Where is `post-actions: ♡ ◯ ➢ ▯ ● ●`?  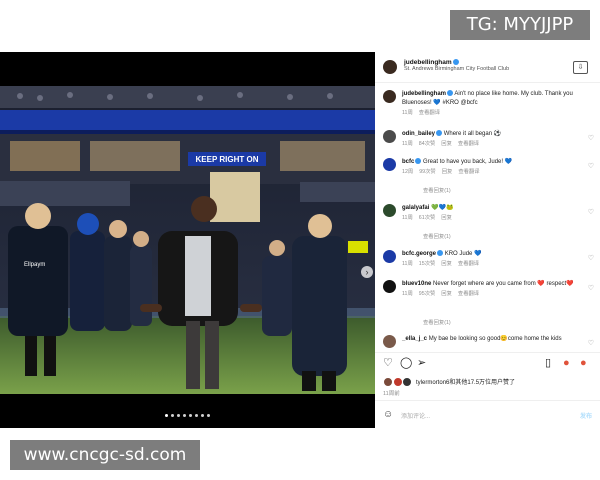 post-actions: ♡ ◯ ➢ ▯ ● ● is located at coordinates (487, 362).